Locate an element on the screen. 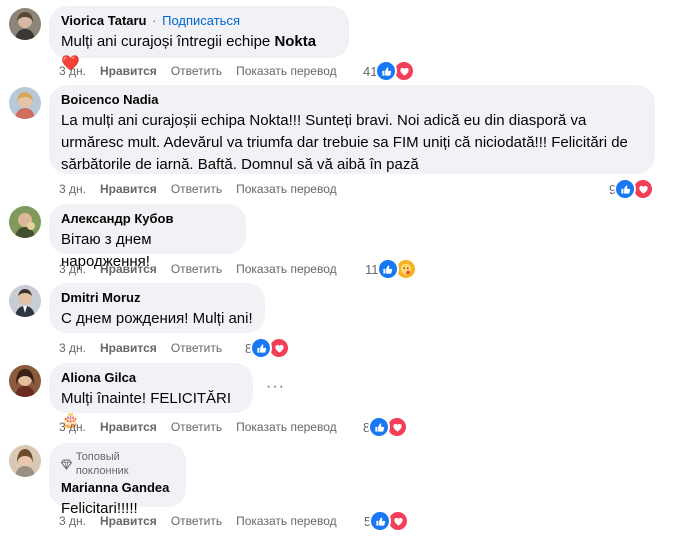  comment-text-bold: Nokta is located at coordinates (295, 41).